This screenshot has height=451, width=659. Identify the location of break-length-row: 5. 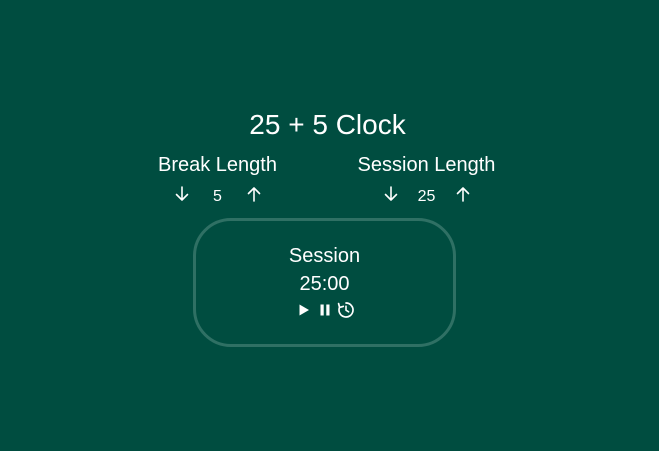
(217, 194).